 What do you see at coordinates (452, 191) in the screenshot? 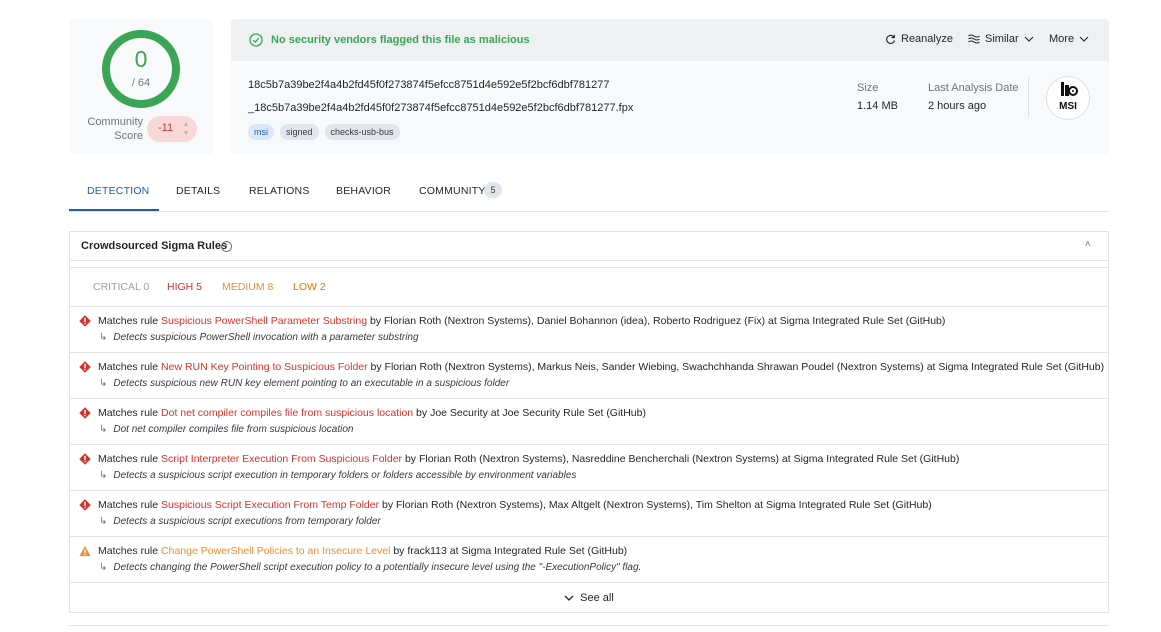
I see `tab-community: COMMUNITY` at bounding box center [452, 191].